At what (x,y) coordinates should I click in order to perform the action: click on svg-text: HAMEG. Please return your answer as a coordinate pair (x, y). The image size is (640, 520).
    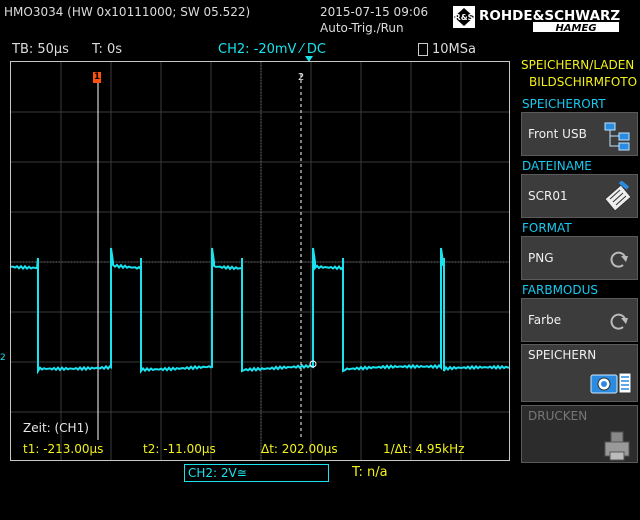
    Looking at the image, I should click on (575, 28).